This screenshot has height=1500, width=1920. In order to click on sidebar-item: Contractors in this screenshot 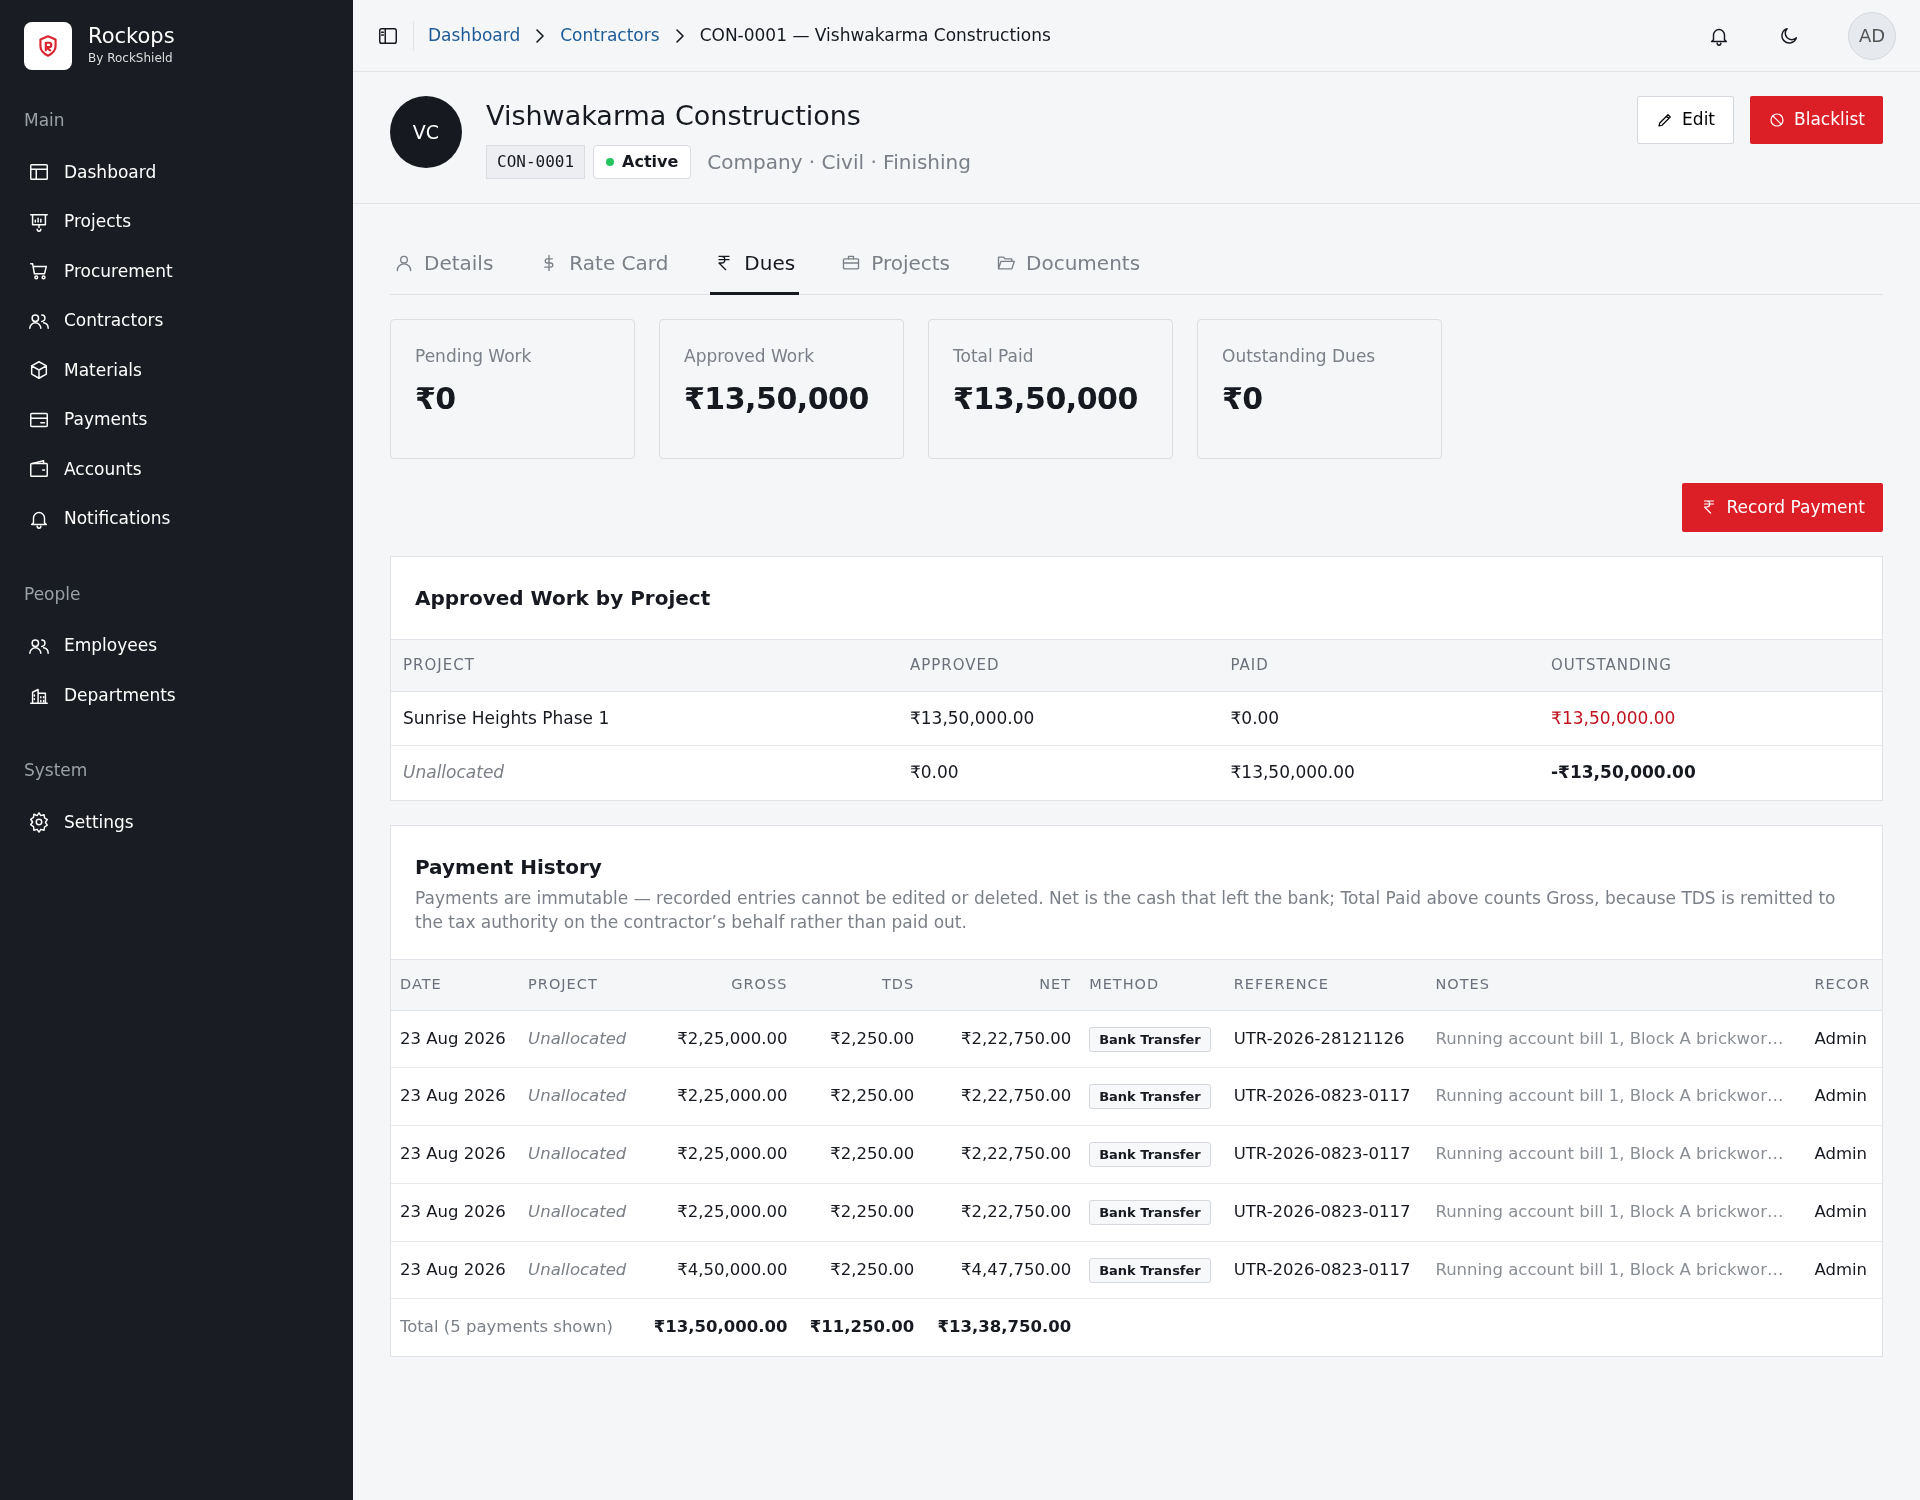, I will do `click(176, 321)`.